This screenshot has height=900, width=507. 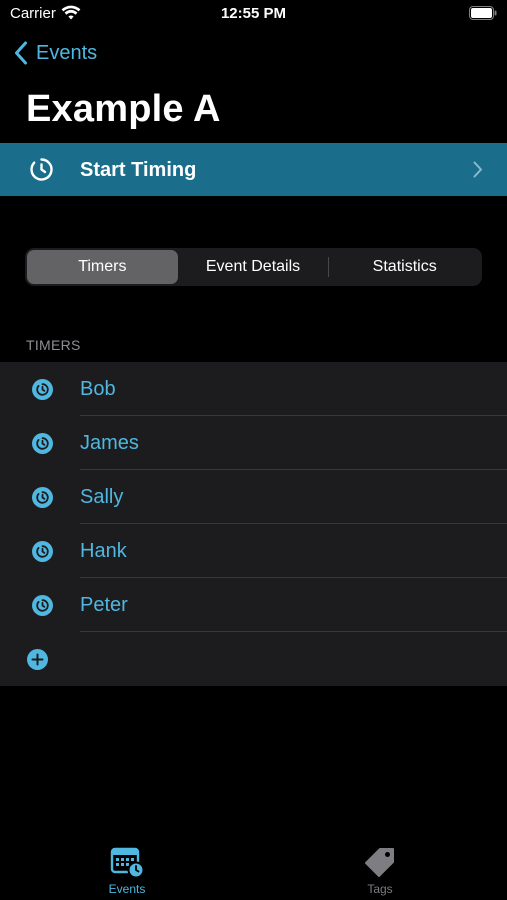 What do you see at coordinates (21, 53) in the screenshot?
I see `chevron-left-icon` at bounding box center [21, 53].